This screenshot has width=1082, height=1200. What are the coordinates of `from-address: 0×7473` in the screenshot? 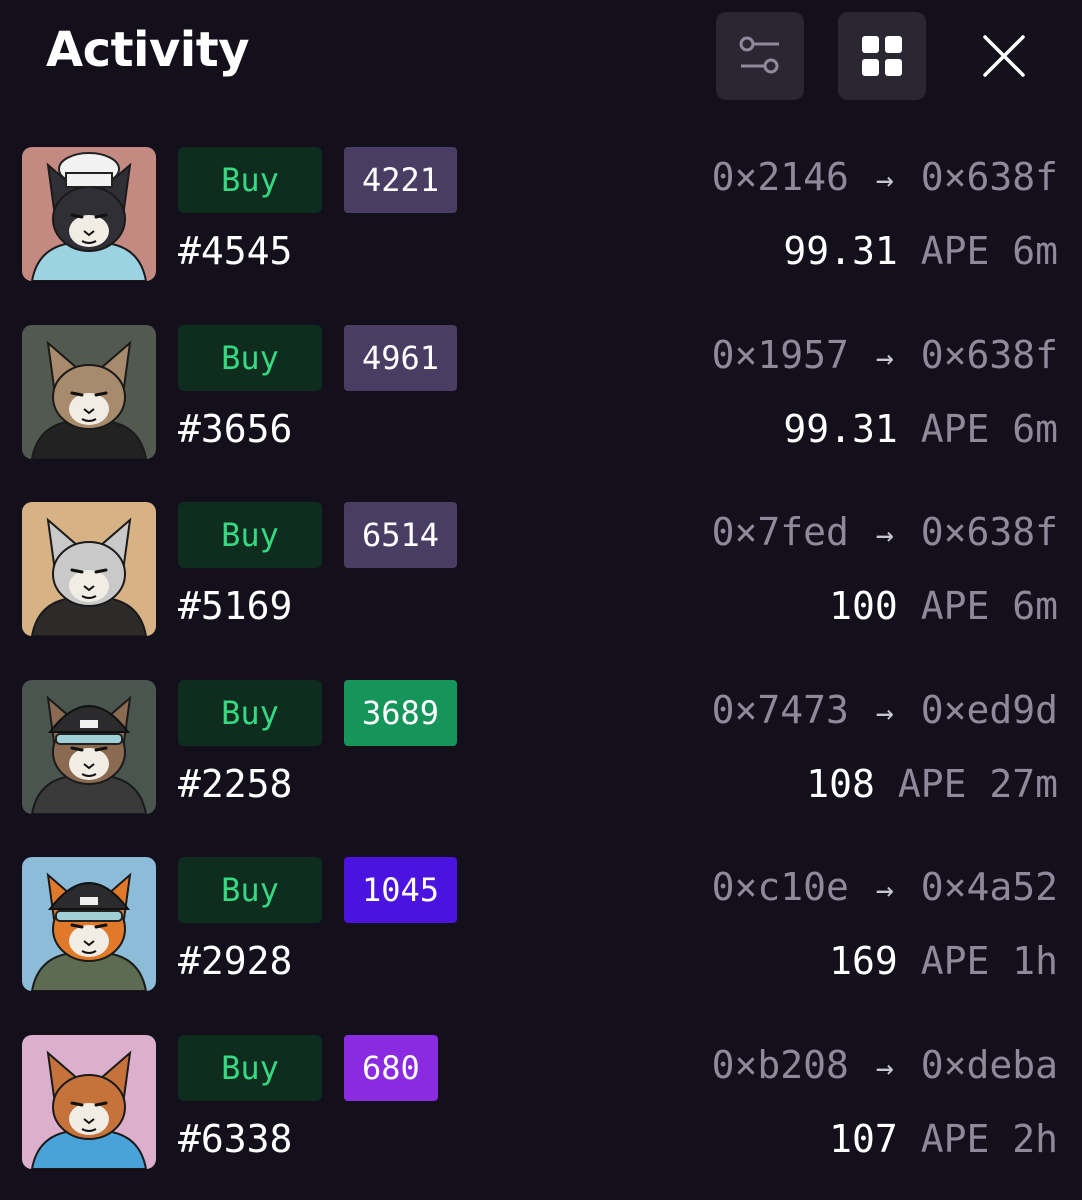 It's located at (780, 710).